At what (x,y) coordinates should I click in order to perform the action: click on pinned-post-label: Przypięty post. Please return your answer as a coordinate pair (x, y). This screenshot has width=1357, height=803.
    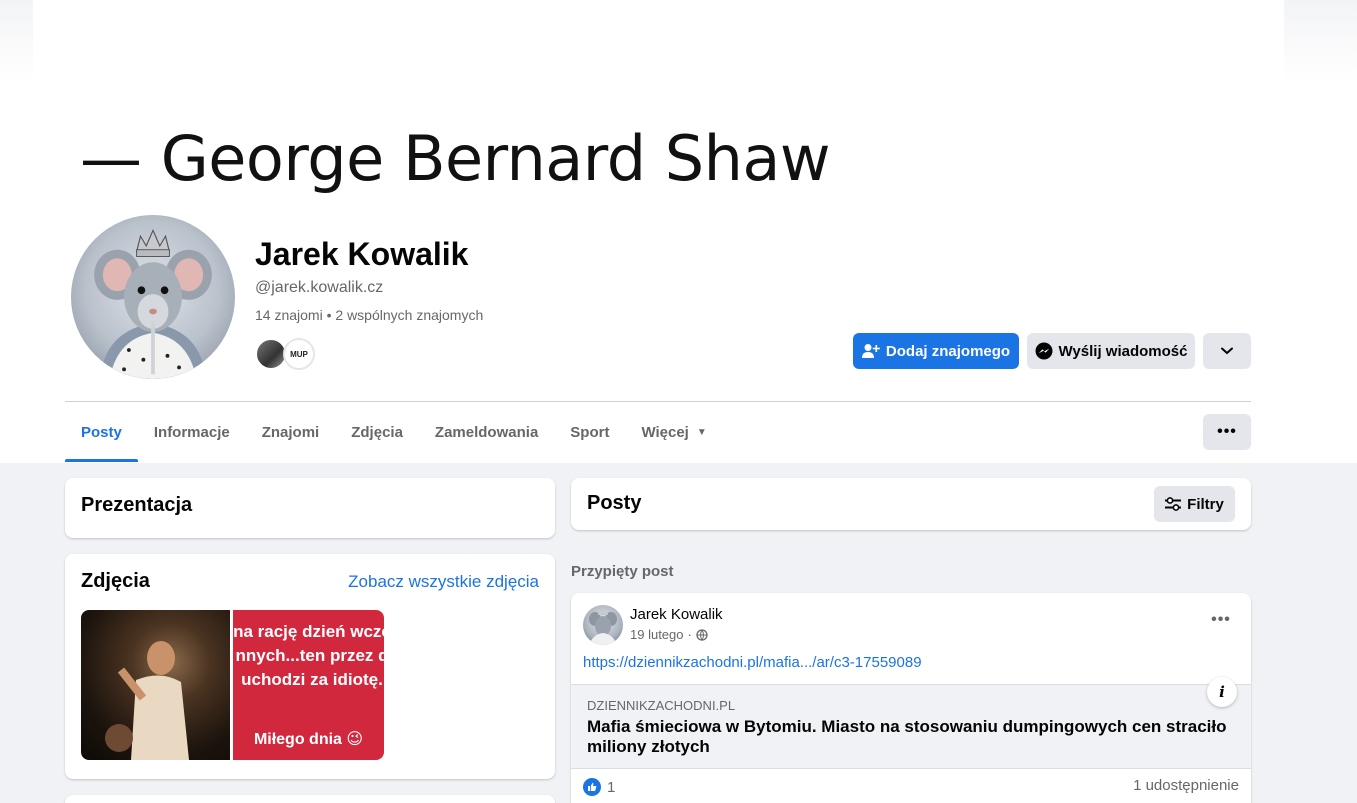
    Looking at the image, I should click on (622, 571).